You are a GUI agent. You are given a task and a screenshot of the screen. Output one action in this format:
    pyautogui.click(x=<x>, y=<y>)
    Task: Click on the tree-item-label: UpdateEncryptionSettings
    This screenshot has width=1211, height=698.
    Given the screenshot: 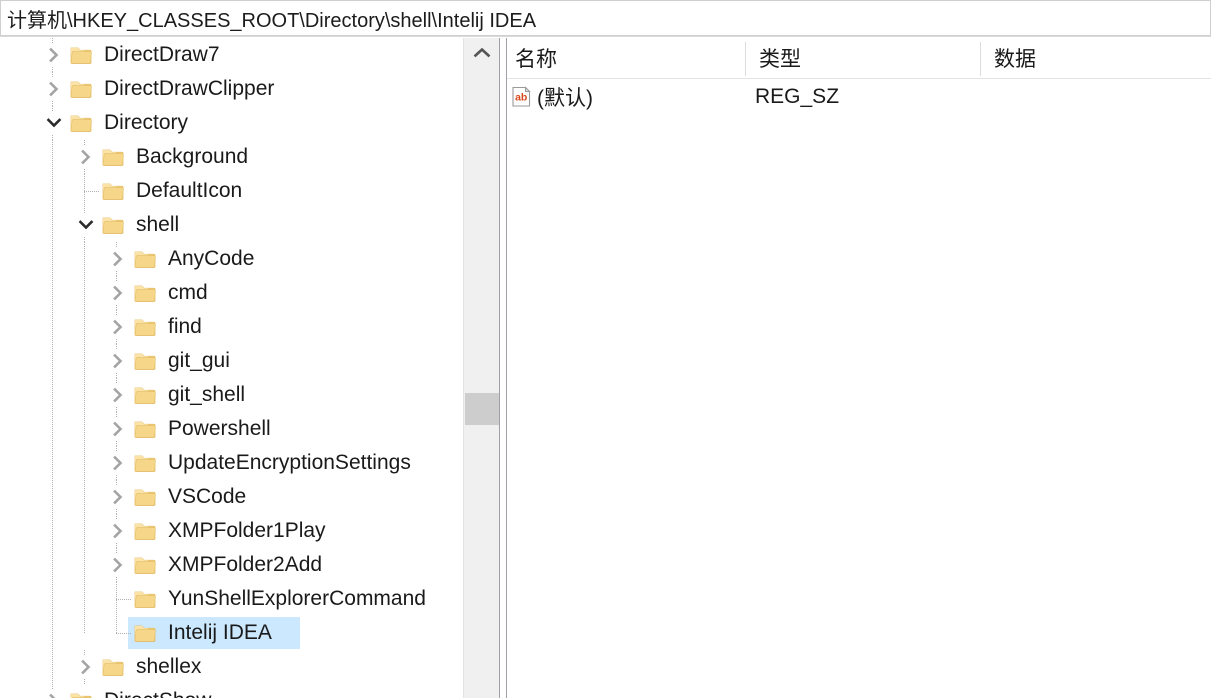 What is the action you would take?
    pyautogui.click(x=289, y=462)
    